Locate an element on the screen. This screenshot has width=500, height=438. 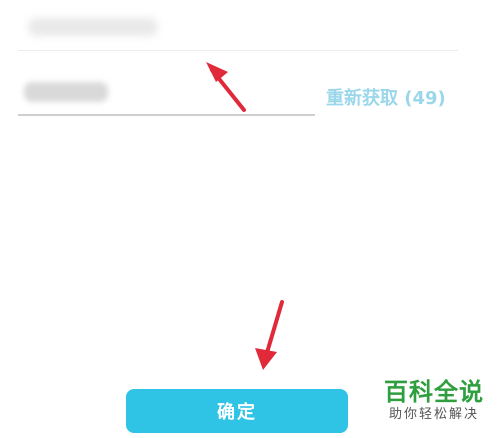
watermark-title: 百科全说 is located at coordinates (434, 392).